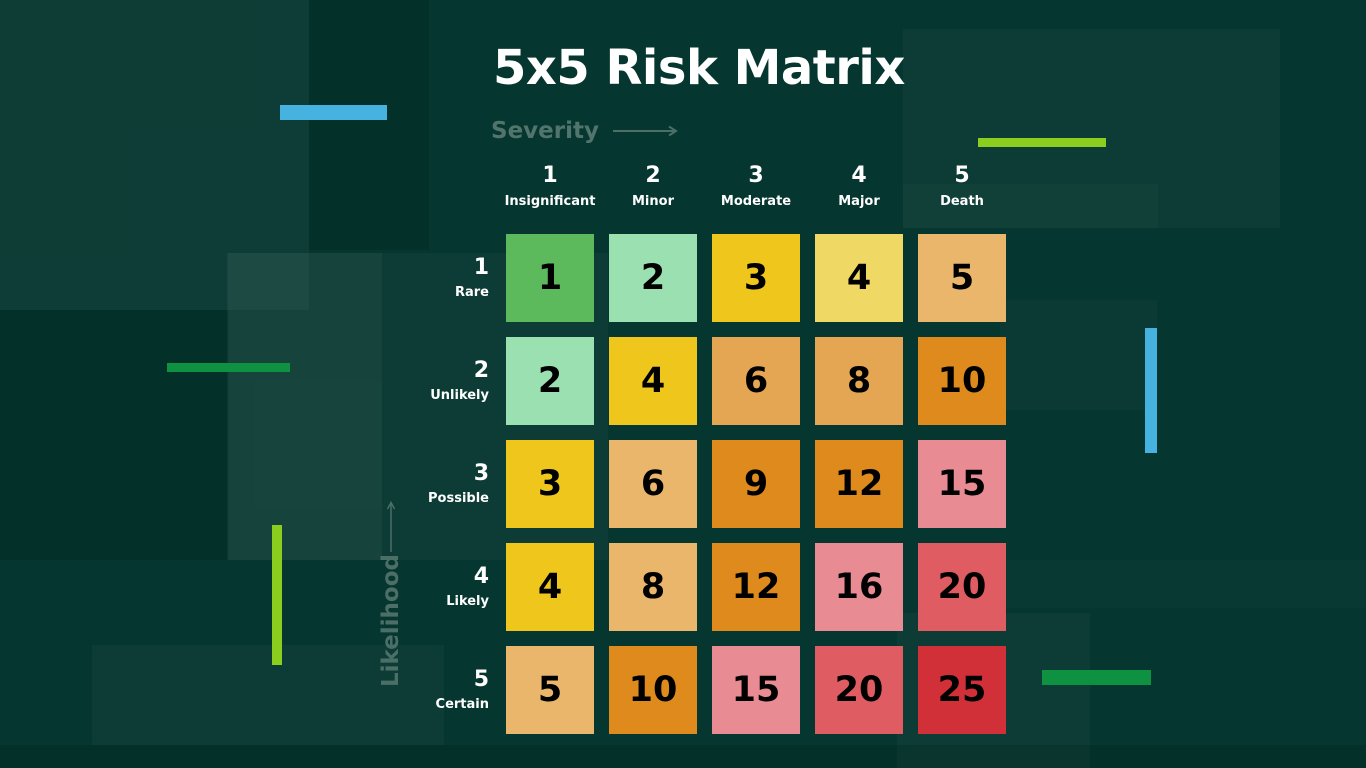 The width and height of the screenshot is (1366, 768). What do you see at coordinates (391, 526) in the screenshot?
I see `arrow-up-icon` at bounding box center [391, 526].